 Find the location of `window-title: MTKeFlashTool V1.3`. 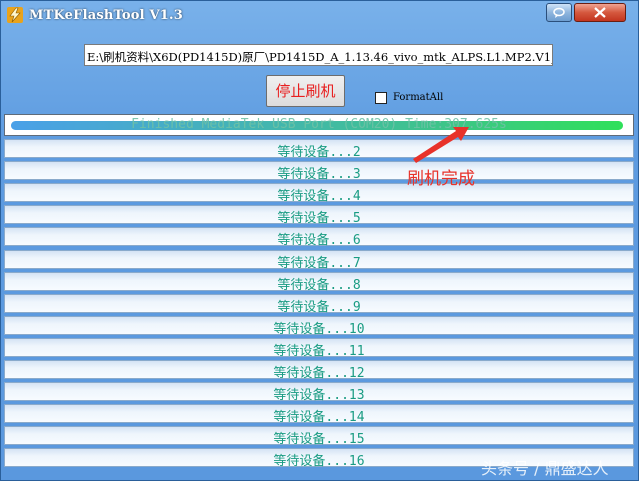

window-title: MTKeFlashTool V1.3 is located at coordinates (106, 15).